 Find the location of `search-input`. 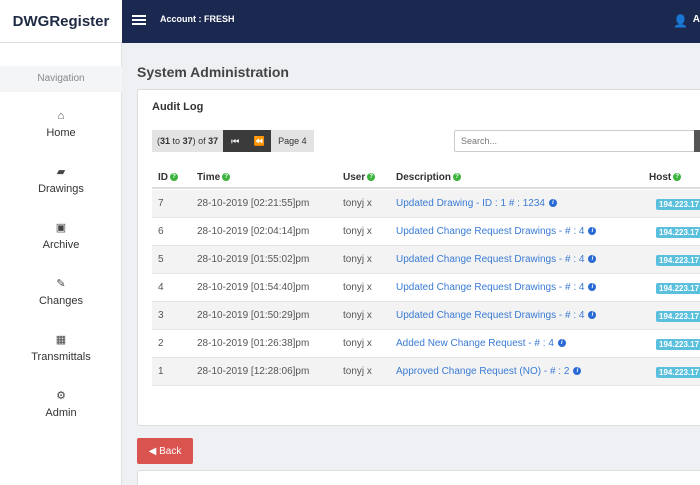

search-input is located at coordinates (576, 141).